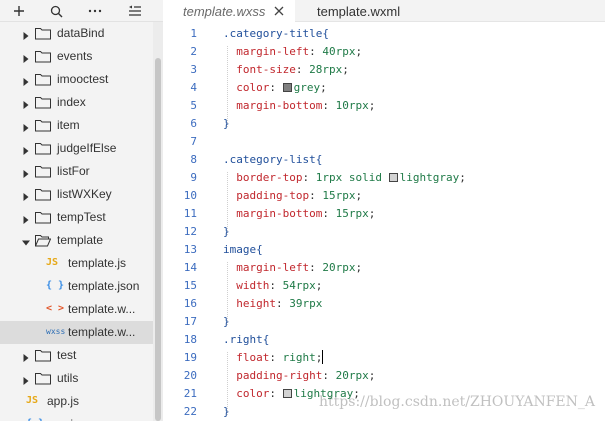 This screenshot has height=421, width=605. I want to click on collapse-icon, so click(135, 11).